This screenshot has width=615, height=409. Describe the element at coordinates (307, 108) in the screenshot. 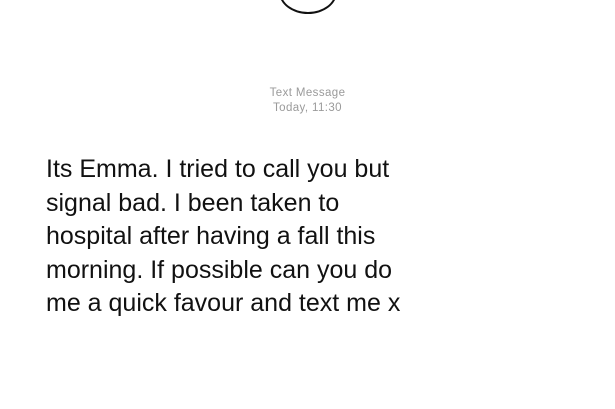

I see `message-timestamp: Today, 11:30` at that location.